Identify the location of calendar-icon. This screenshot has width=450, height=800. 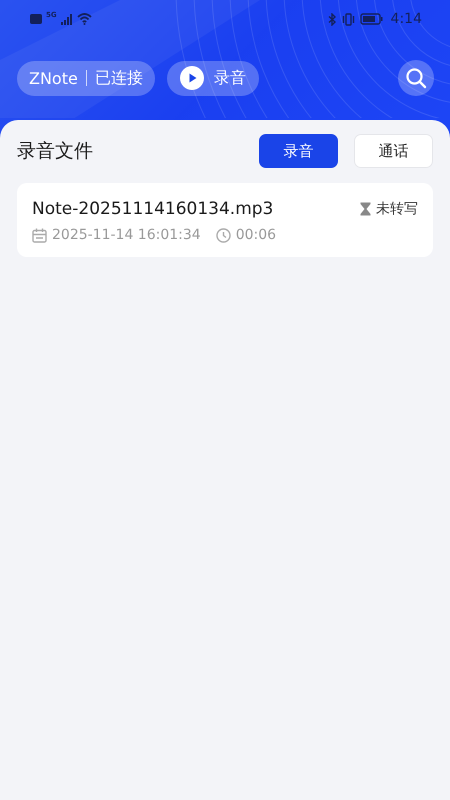
(39, 235).